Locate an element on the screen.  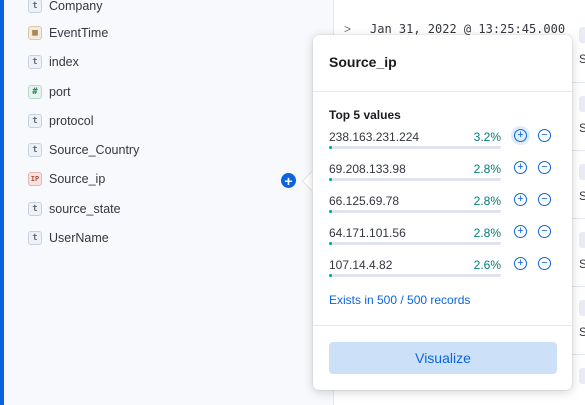
field-name: port is located at coordinates (60, 92).